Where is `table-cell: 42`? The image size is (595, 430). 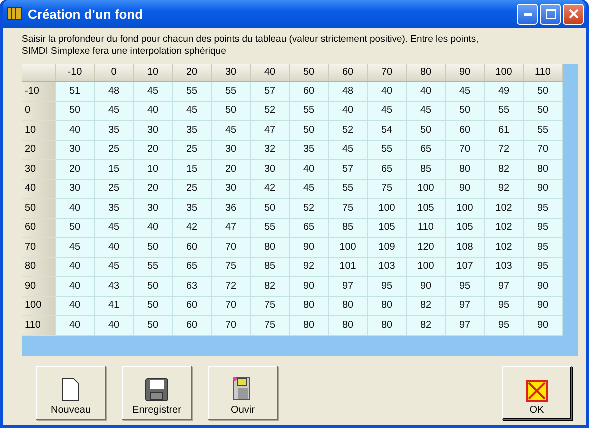
table-cell: 42 is located at coordinates (192, 228).